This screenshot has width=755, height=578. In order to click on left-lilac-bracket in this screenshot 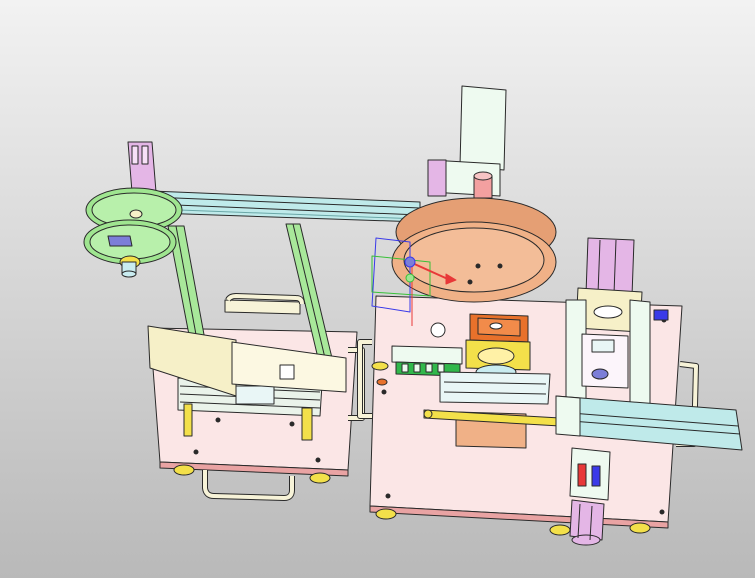, I will do `click(142, 167)`.